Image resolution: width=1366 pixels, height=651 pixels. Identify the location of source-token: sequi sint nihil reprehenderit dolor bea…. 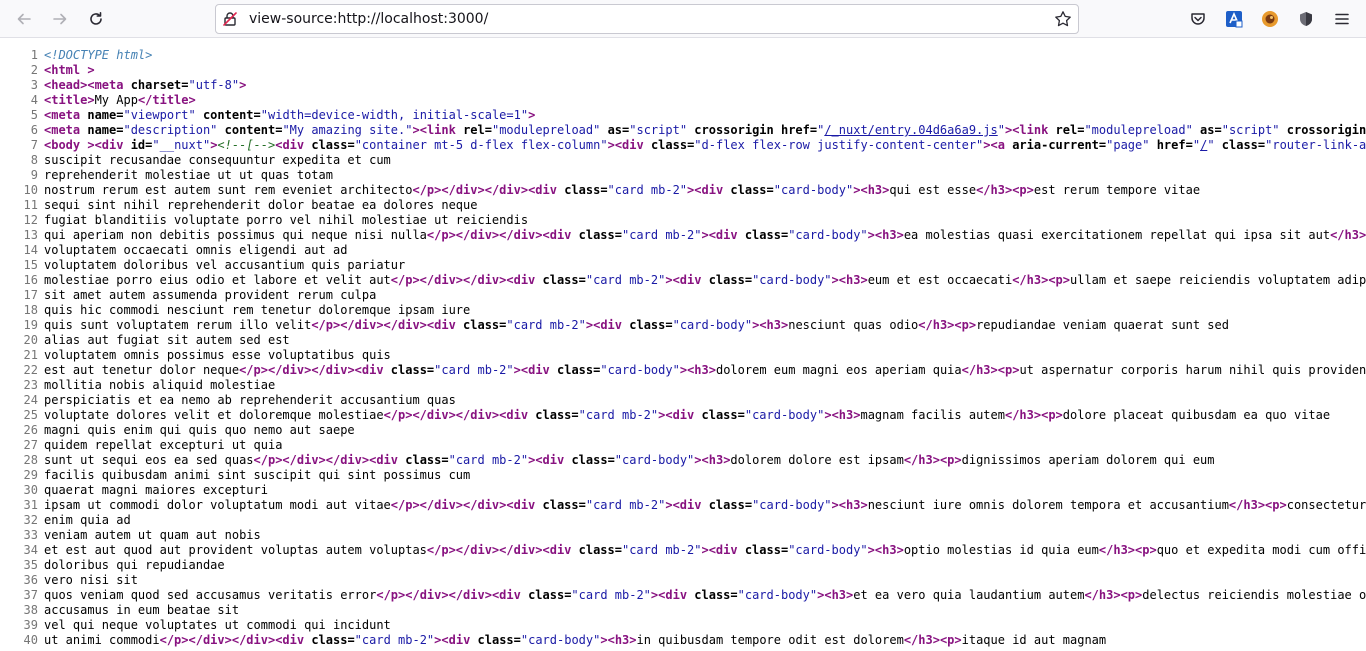
(261, 205).